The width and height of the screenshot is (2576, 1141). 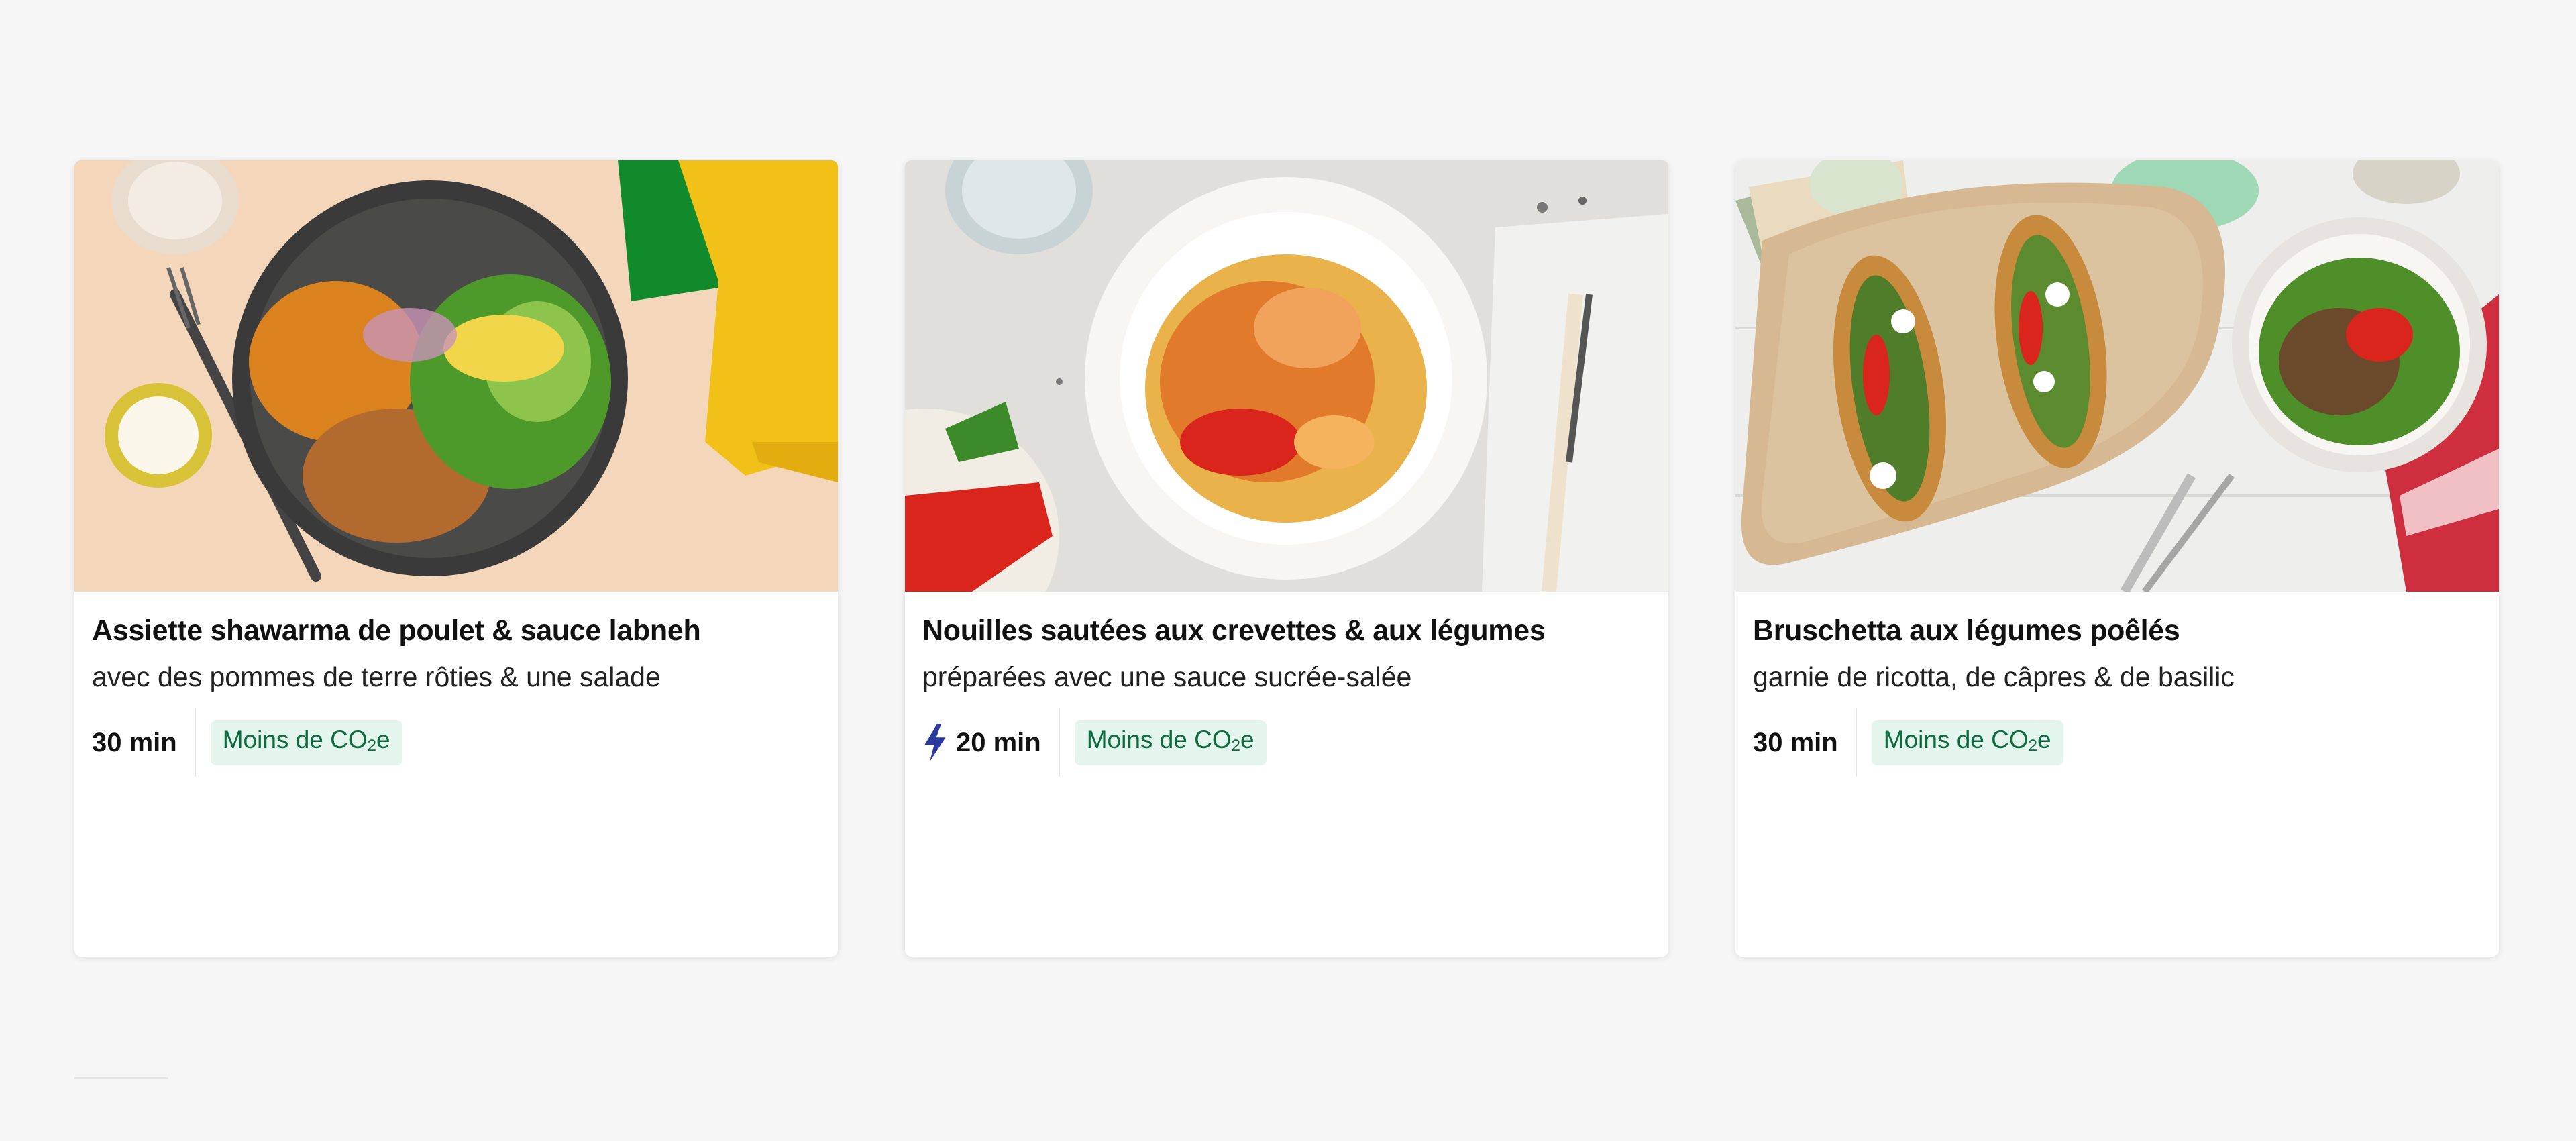 What do you see at coordinates (121, 1078) in the screenshot?
I see `footer-divider` at bounding box center [121, 1078].